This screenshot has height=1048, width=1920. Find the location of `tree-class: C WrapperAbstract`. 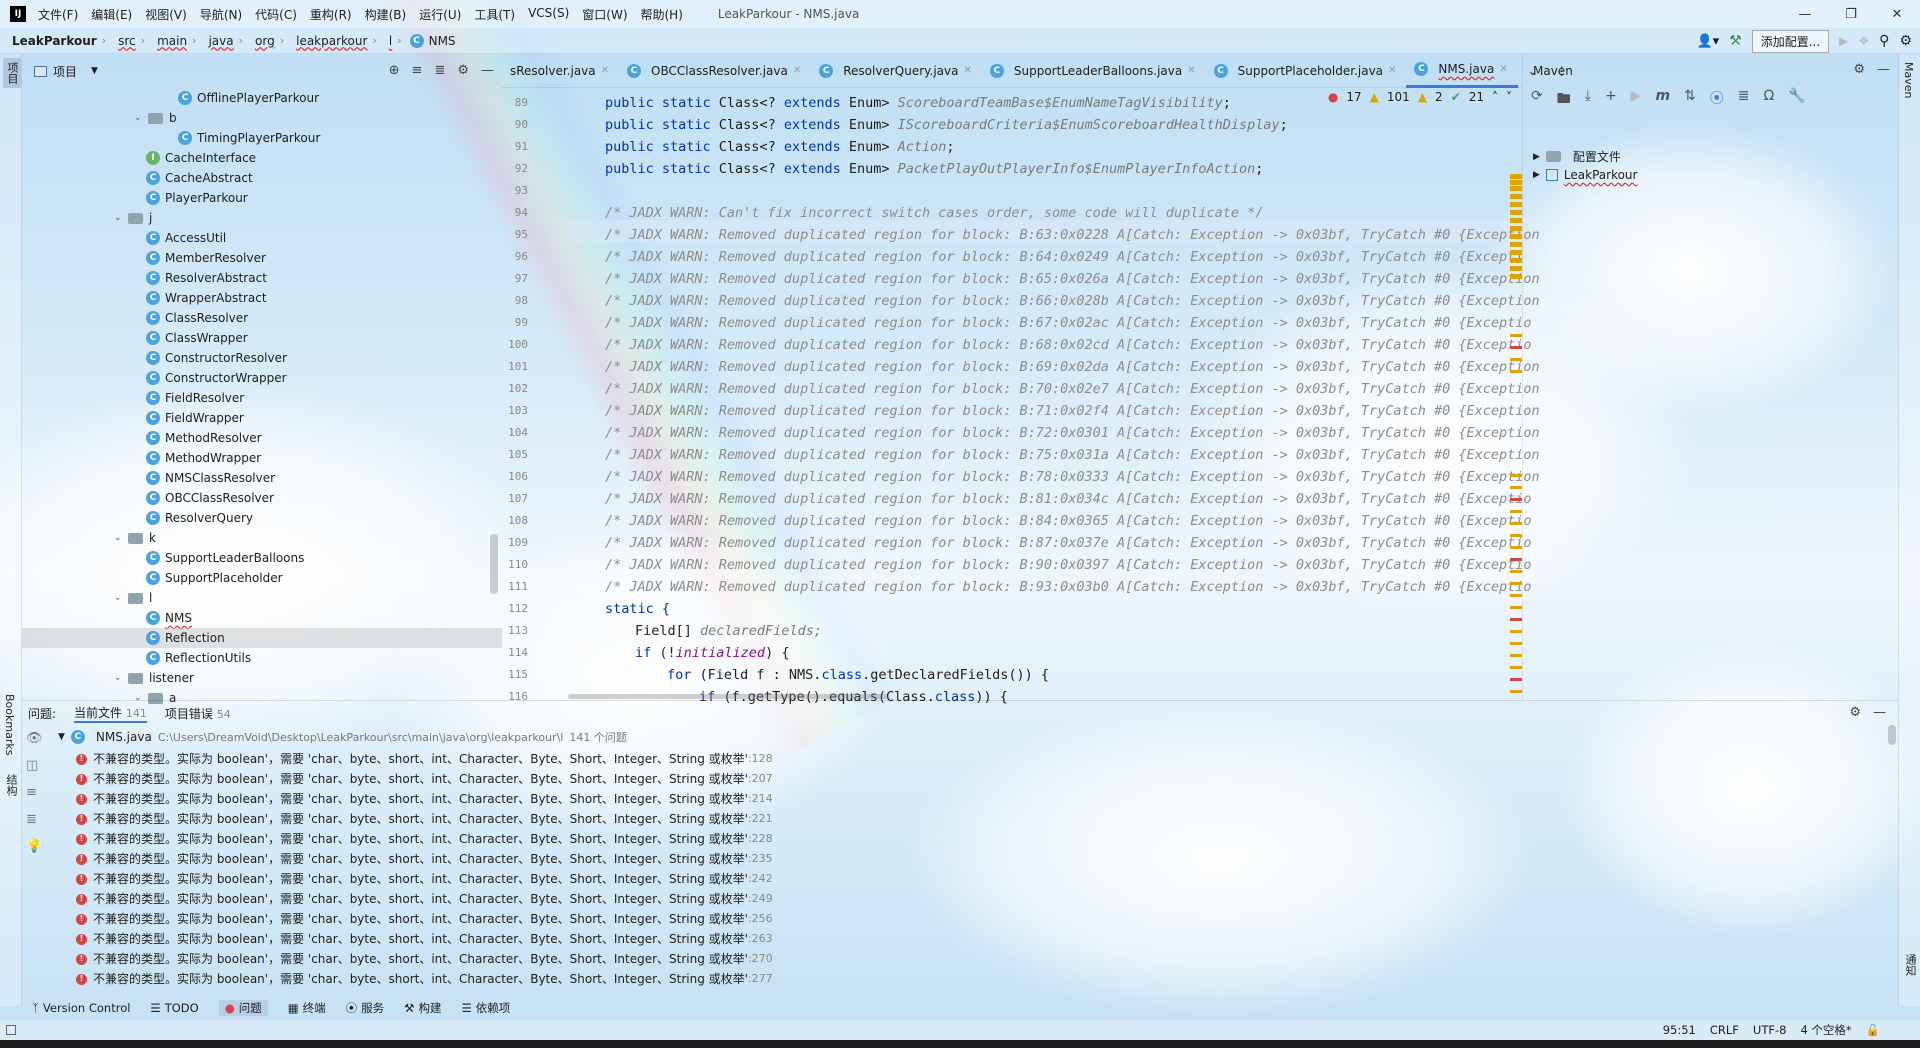

tree-class: C WrapperAbstract is located at coordinates (206, 298).